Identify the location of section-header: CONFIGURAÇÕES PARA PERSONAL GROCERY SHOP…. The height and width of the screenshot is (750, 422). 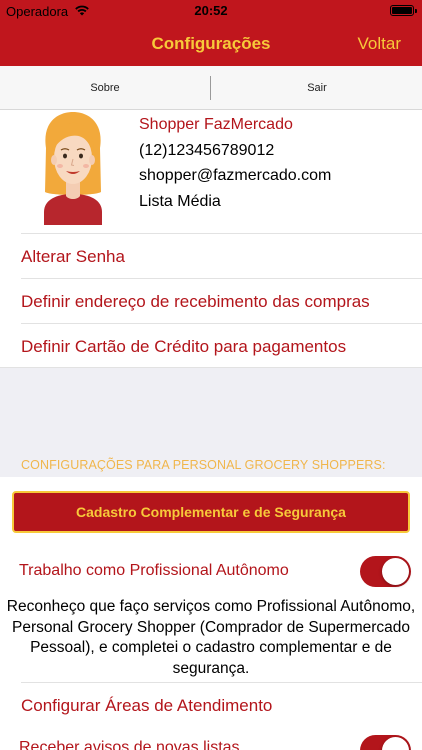
(203, 465).